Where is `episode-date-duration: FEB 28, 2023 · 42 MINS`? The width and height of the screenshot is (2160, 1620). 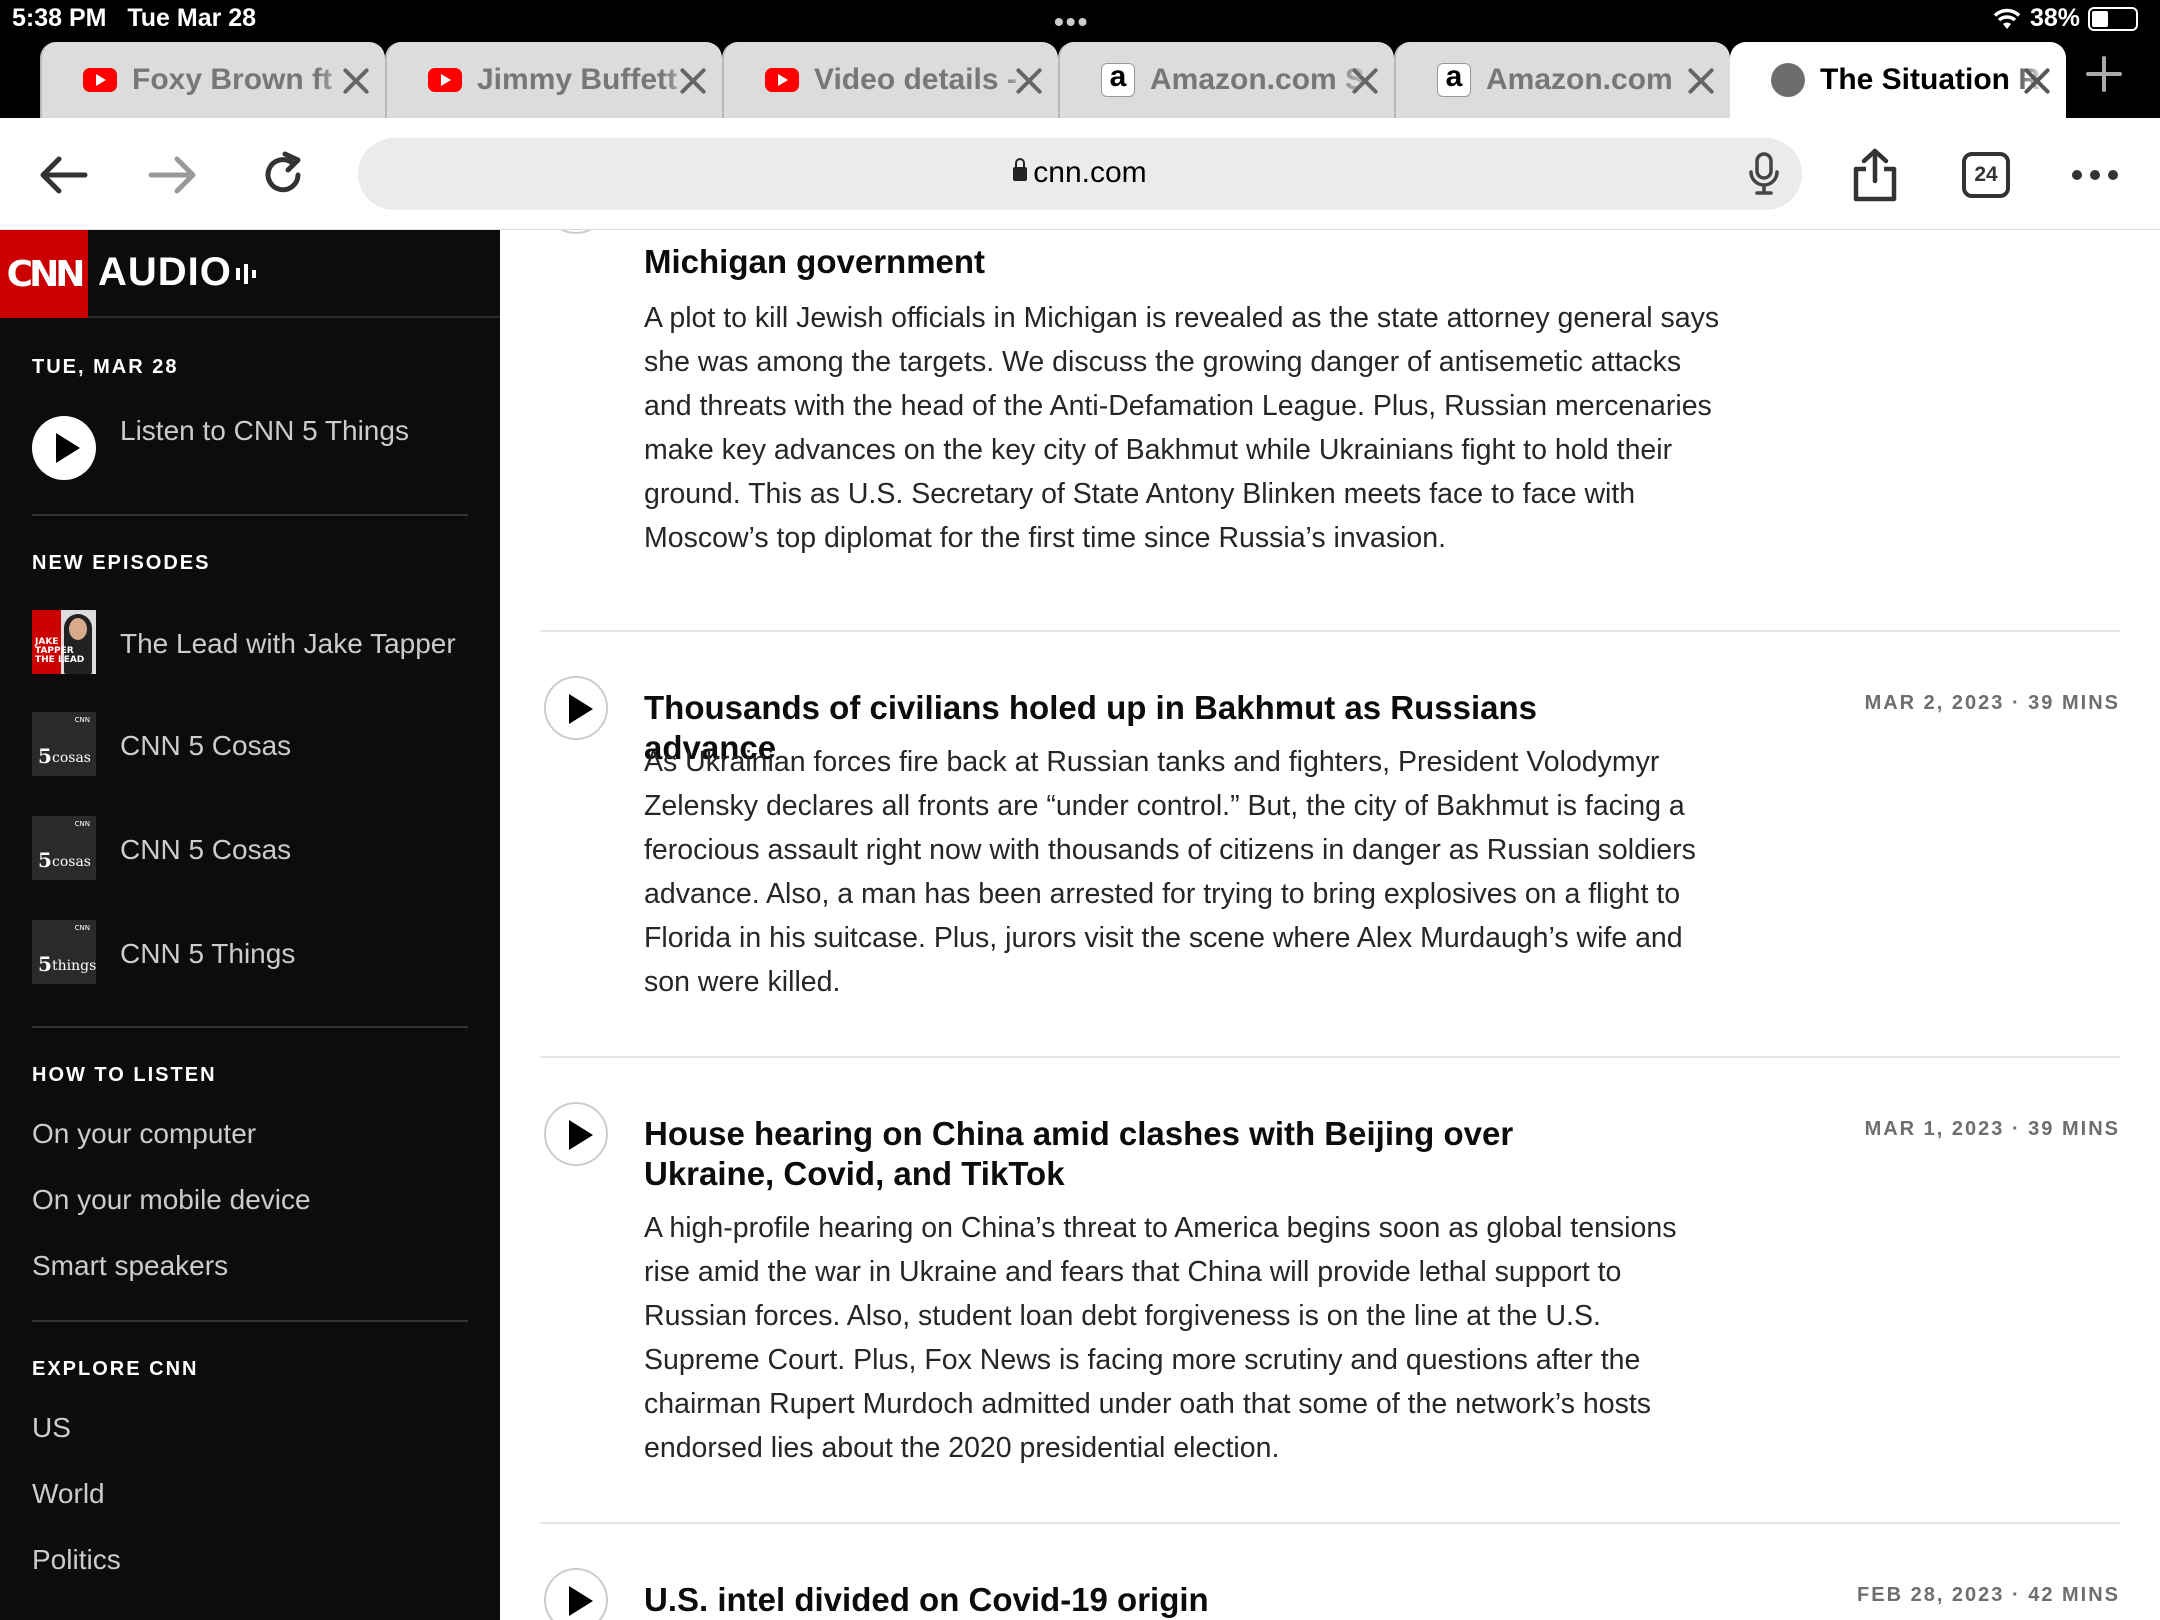 episode-date-duration: FEB 28, 2023 · 42 MINS is located at coordinates (1988, 1595).